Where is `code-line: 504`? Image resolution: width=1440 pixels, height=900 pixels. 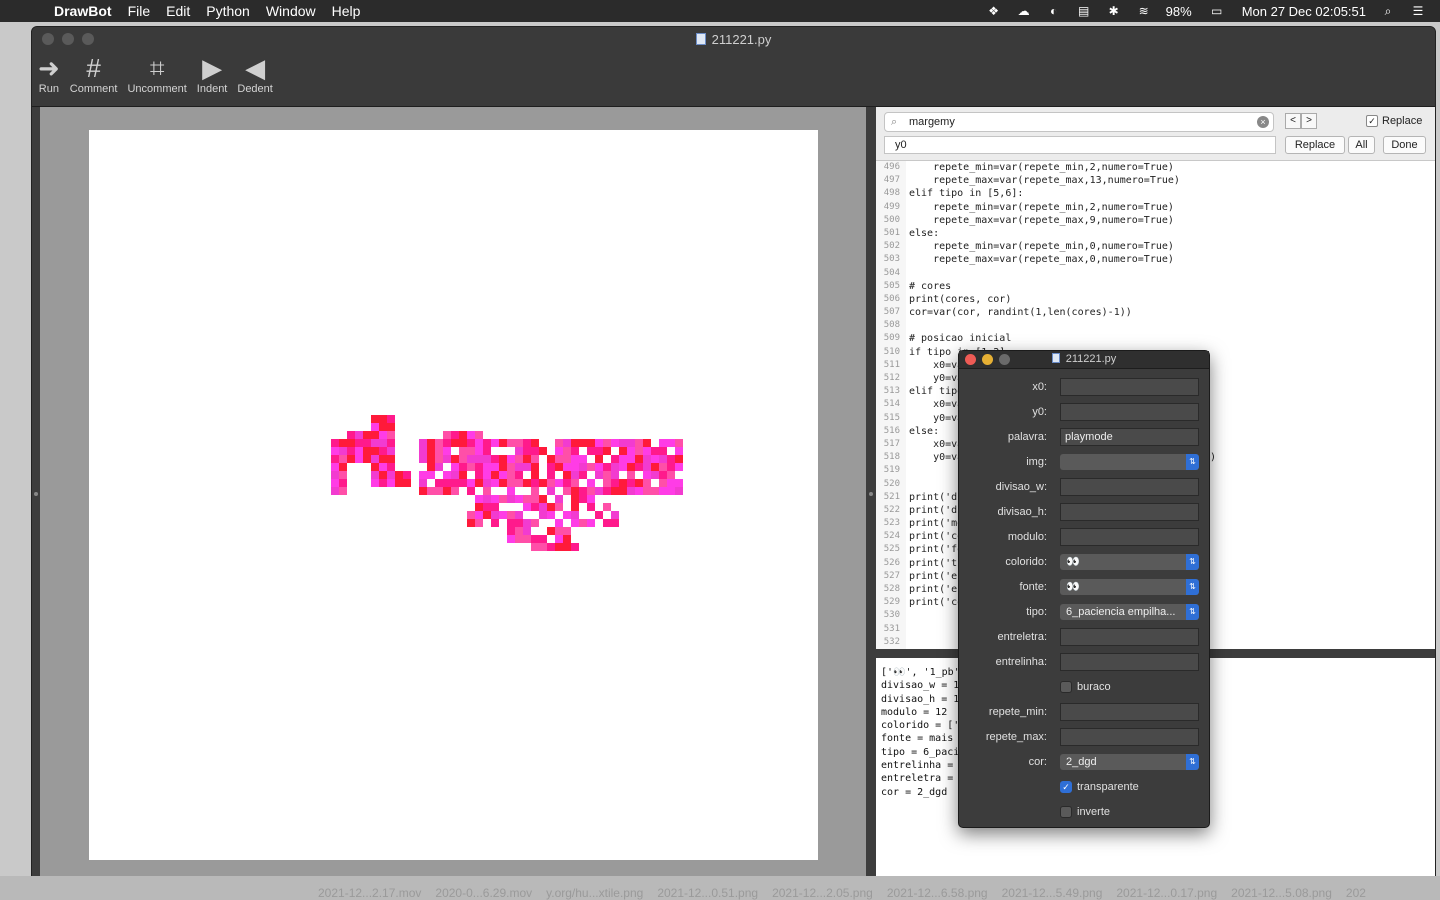
code-line: 504 is located at coordinates (1155, 273).